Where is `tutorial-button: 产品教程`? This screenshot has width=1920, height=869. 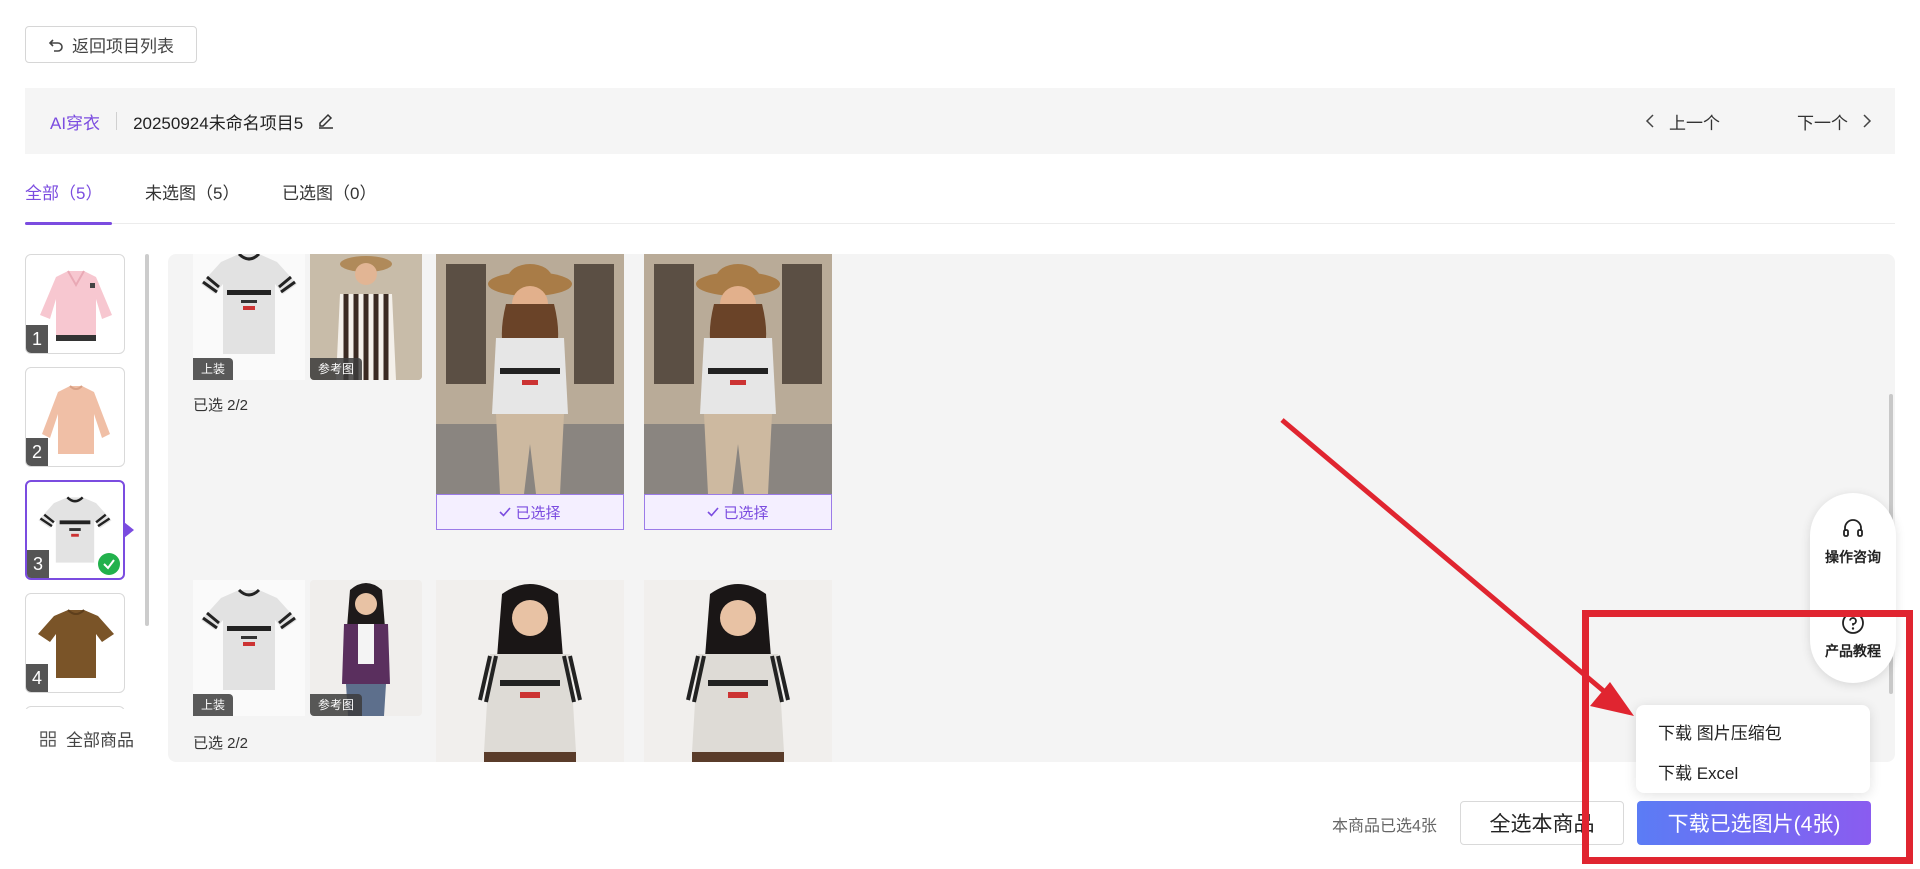
tutorial-button: 产品教程 is located at coordinates (1853, 636).